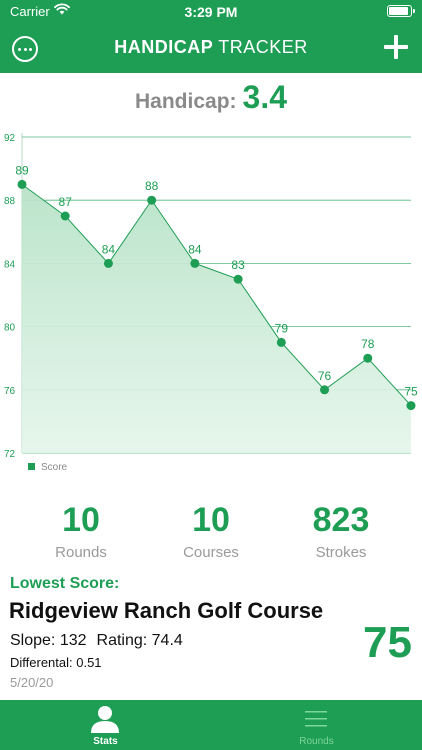  I want to click on page-title: HANDICAP TRACKER, so click(211, 47).